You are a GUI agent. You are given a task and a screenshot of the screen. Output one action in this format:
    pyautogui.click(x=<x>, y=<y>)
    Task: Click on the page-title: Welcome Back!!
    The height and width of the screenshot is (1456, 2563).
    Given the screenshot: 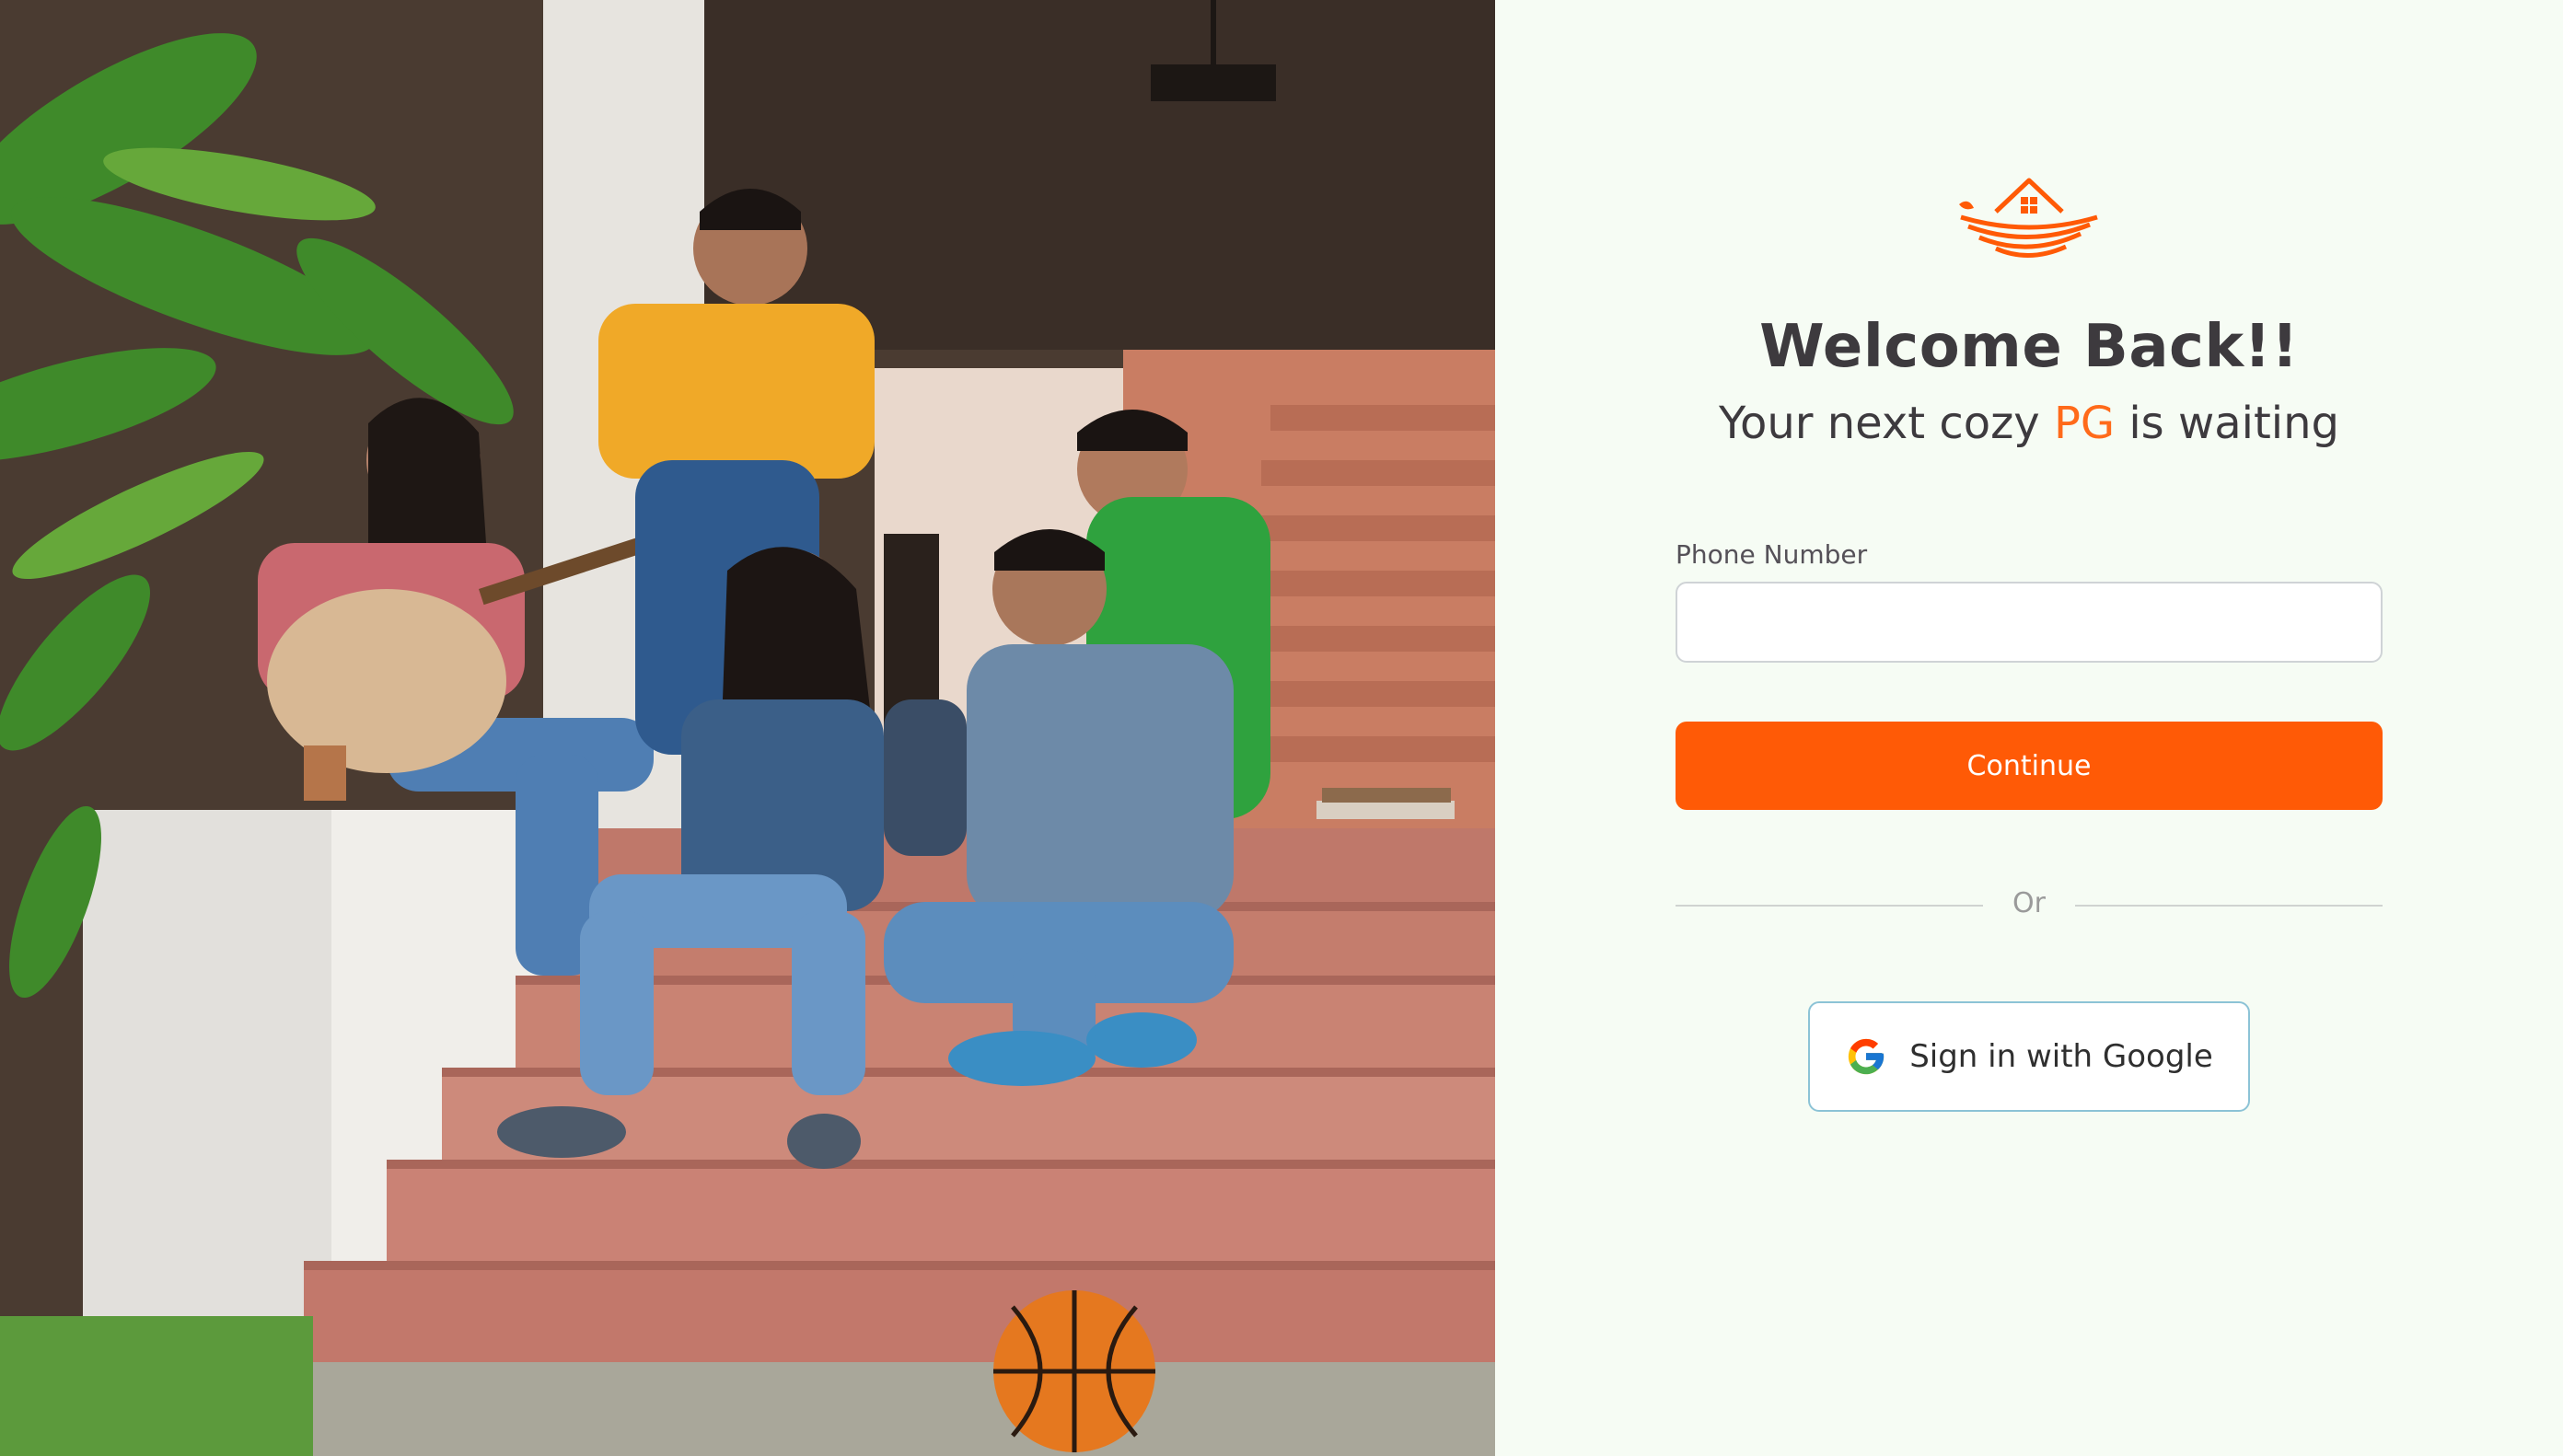 What is the action you would take?
    pyautogui.click(x=2029, y=347)
    